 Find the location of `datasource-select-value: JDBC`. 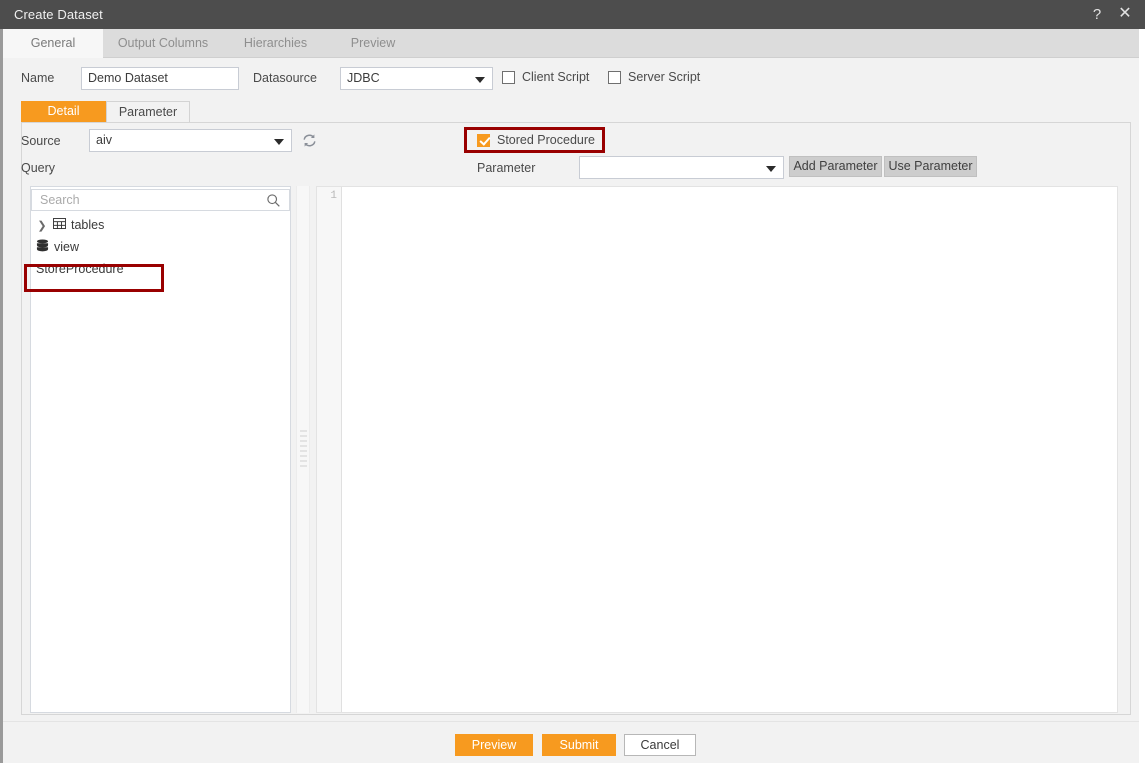

datasource-select-value: JDBC is located at coordinates (363, 78).